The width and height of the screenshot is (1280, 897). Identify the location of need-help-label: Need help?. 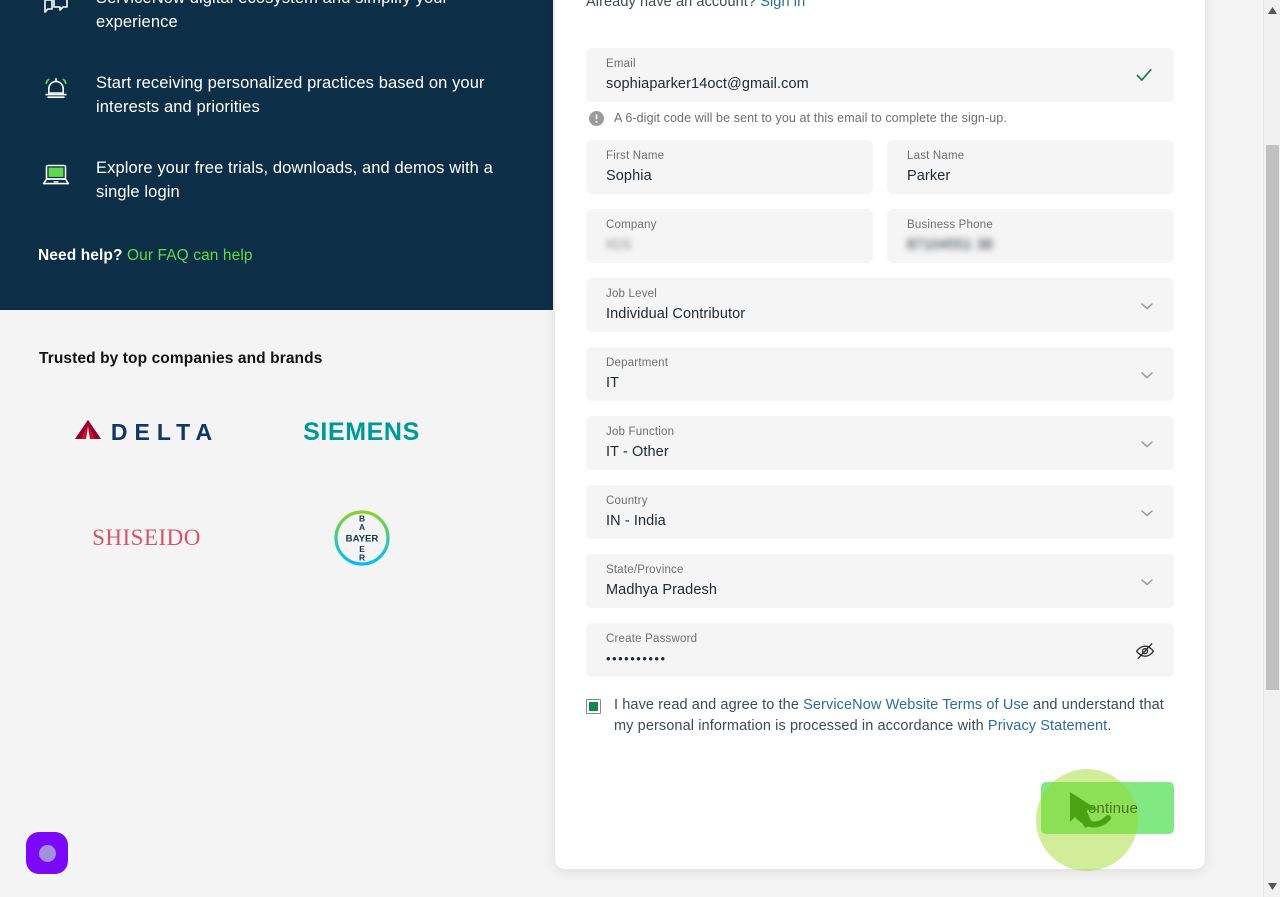
(80, 255).